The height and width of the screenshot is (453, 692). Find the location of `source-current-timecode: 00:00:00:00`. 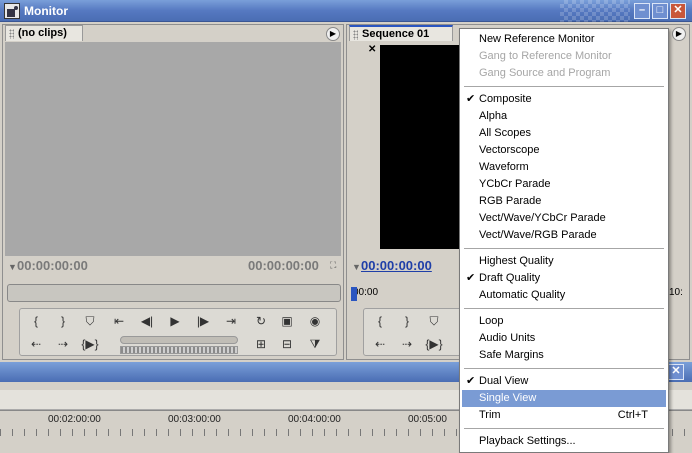

source-current-timecode: 00:00:00:00 is located at coordinates (52, 265).